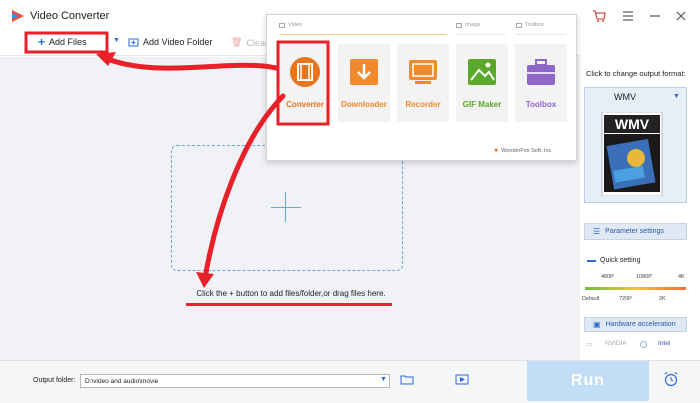 The width and height of the screenshot is (700, 403). I want to click on tool-downloader: Downloader, so click(364, 83).